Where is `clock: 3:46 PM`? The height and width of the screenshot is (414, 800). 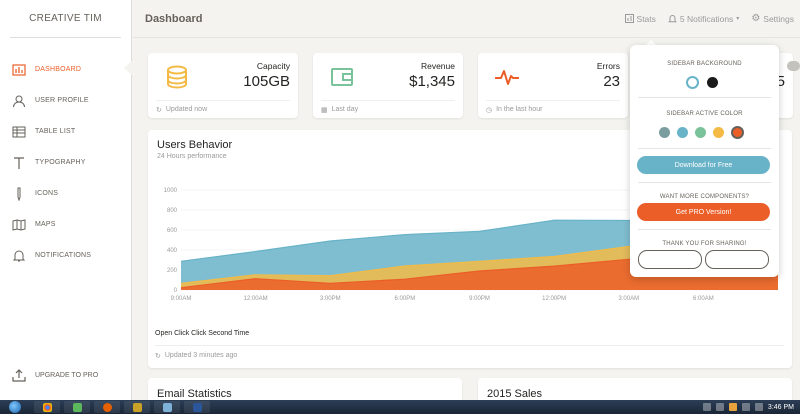 clock: 3:46 PM is located at coordinates (781, 407).